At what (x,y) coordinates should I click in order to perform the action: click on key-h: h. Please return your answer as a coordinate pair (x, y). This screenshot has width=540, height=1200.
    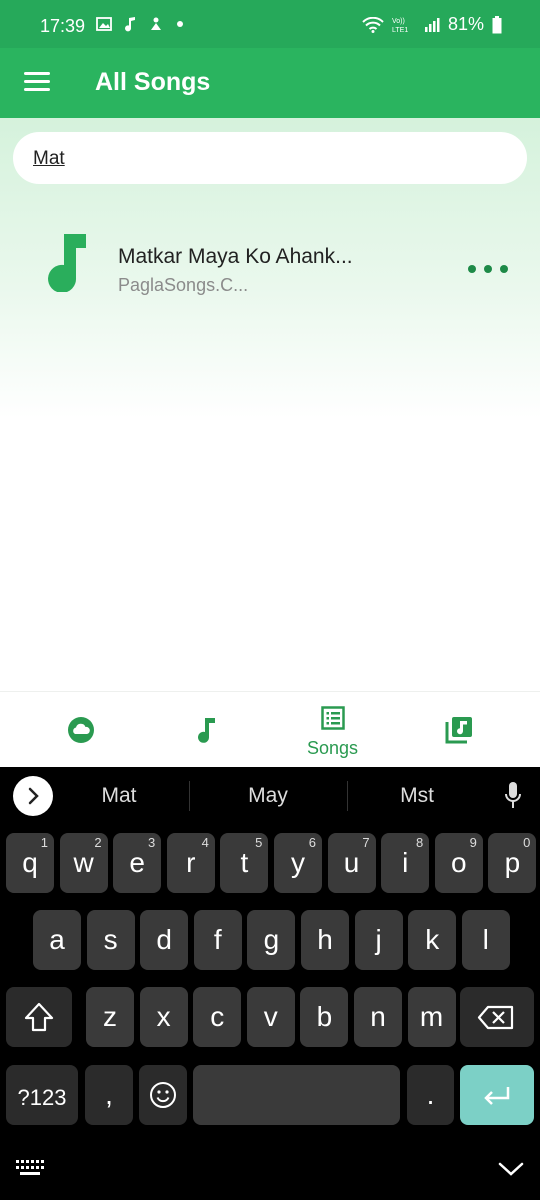
    Looking at the image, I should click on (325, 940).